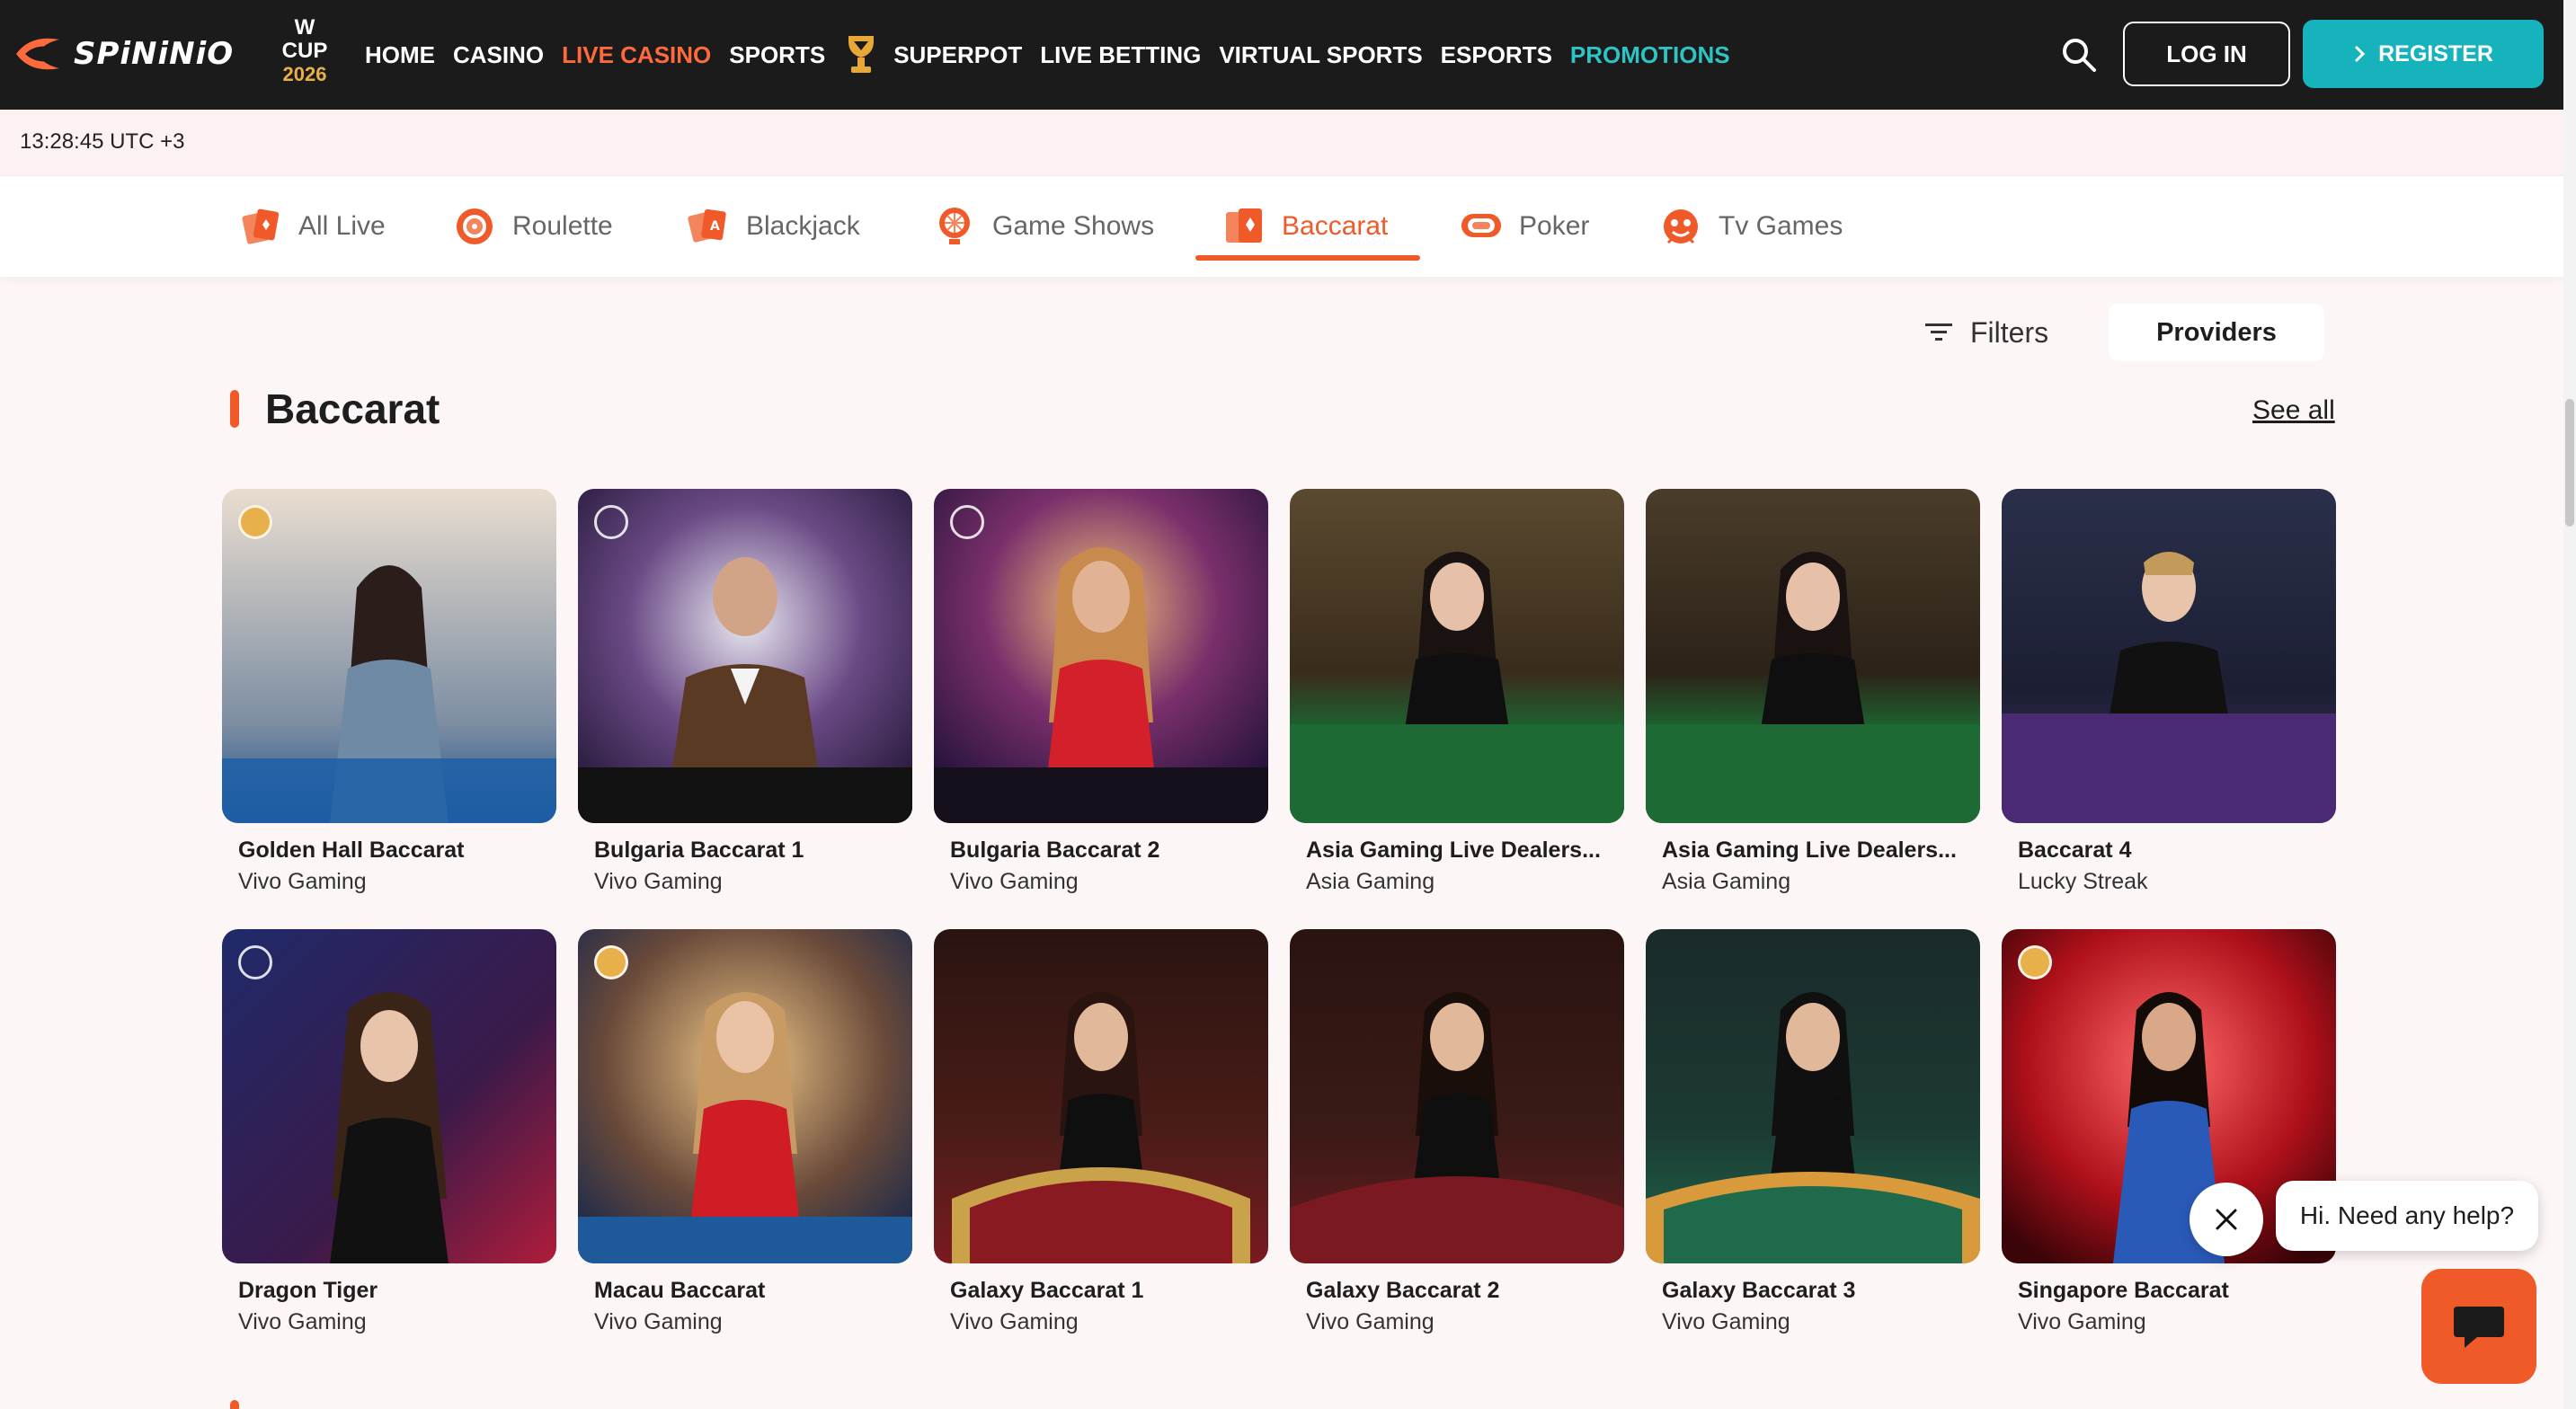  I want to click on filters-label: Filters, so click(2009, 332).